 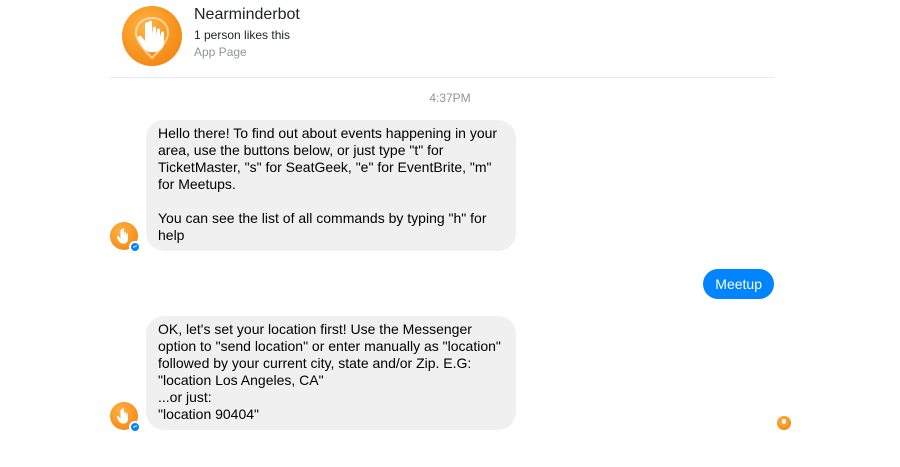 I want to click on seen-indicator-avatar, so click(x=784, y=423).